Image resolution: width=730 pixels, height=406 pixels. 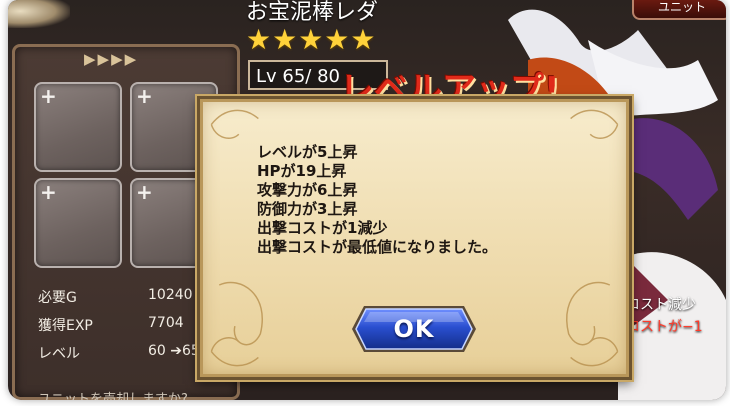 What do you see at coordinates (39, 14) in the screenshot?
I see `corner-ornament` at bounding box center [39, 14].